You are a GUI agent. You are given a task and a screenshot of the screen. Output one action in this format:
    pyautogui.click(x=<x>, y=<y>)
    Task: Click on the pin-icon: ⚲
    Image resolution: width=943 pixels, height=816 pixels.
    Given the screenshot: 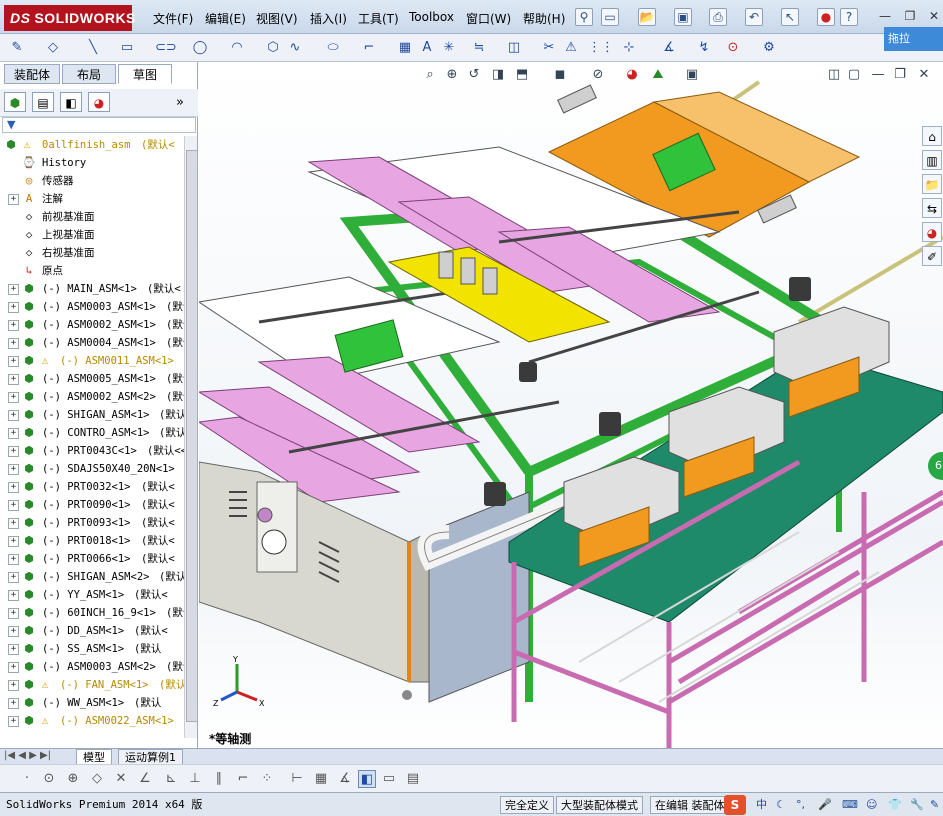 What is the action you would take?
    pyautogui.click(x=584, y=17)
    